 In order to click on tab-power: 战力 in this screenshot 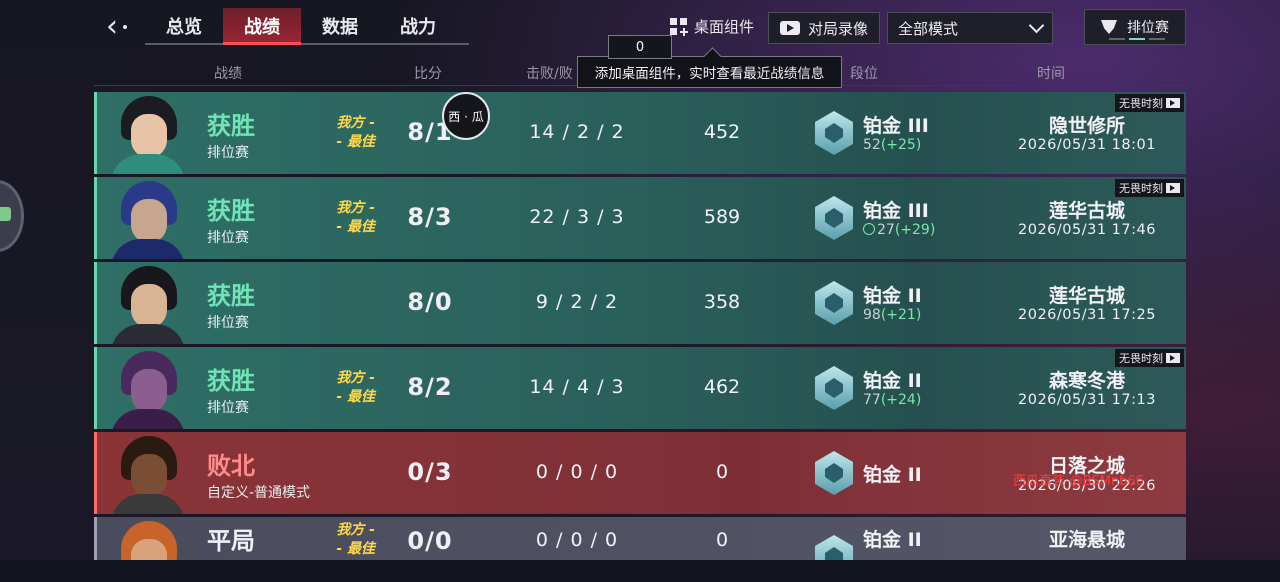, I will do `click(418, 26)`.